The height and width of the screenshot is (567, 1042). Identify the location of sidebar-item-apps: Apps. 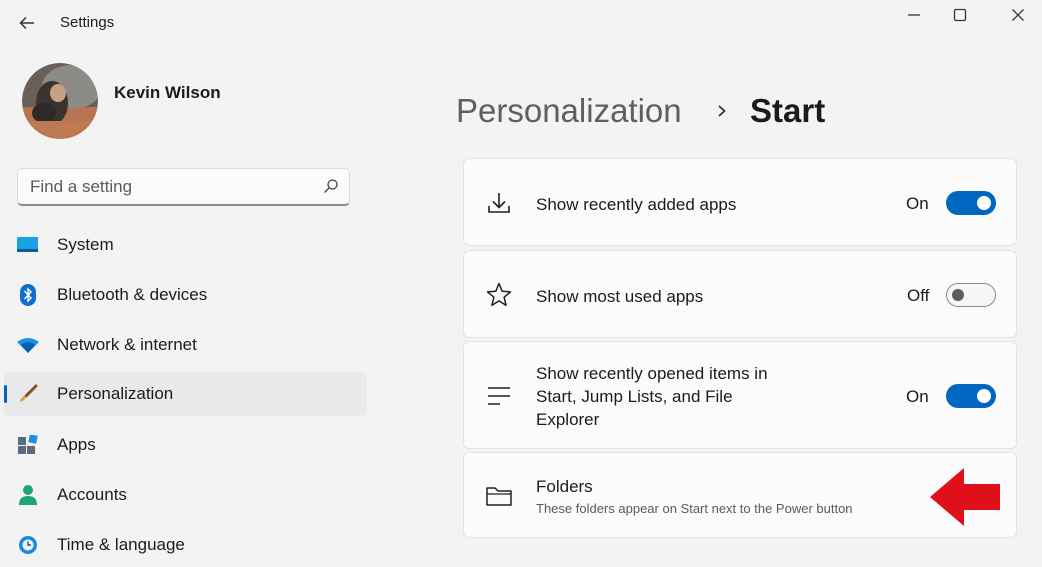
(185, 445).